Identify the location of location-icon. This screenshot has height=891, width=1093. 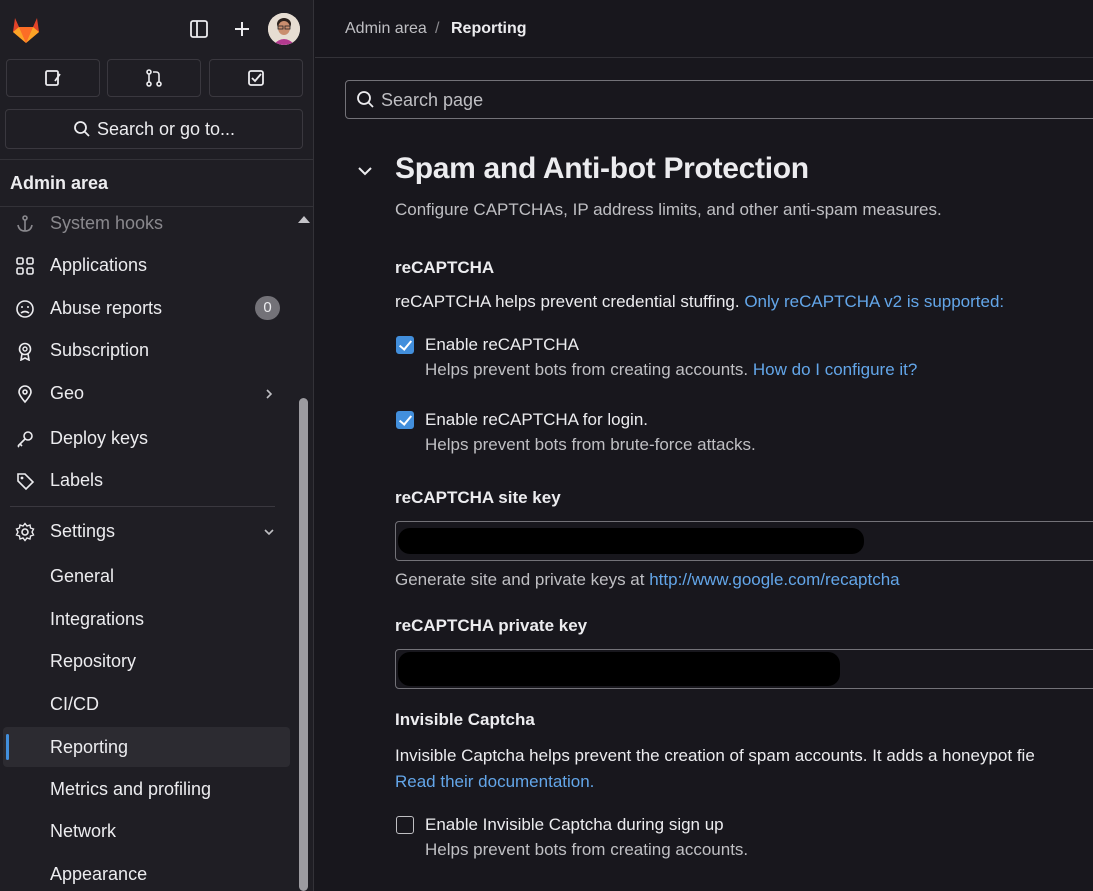
(25, 394).